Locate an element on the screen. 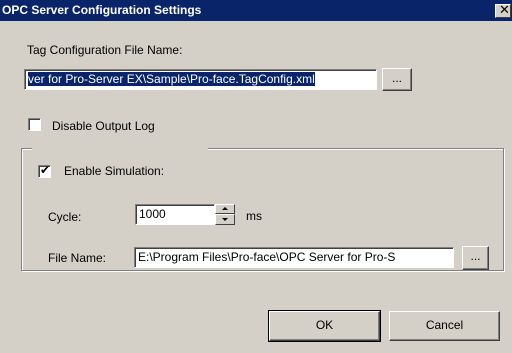 This screenshot has width=512, height=353. enable-simulation-label: Enable Simulation: is located at coordinates (114, 171).